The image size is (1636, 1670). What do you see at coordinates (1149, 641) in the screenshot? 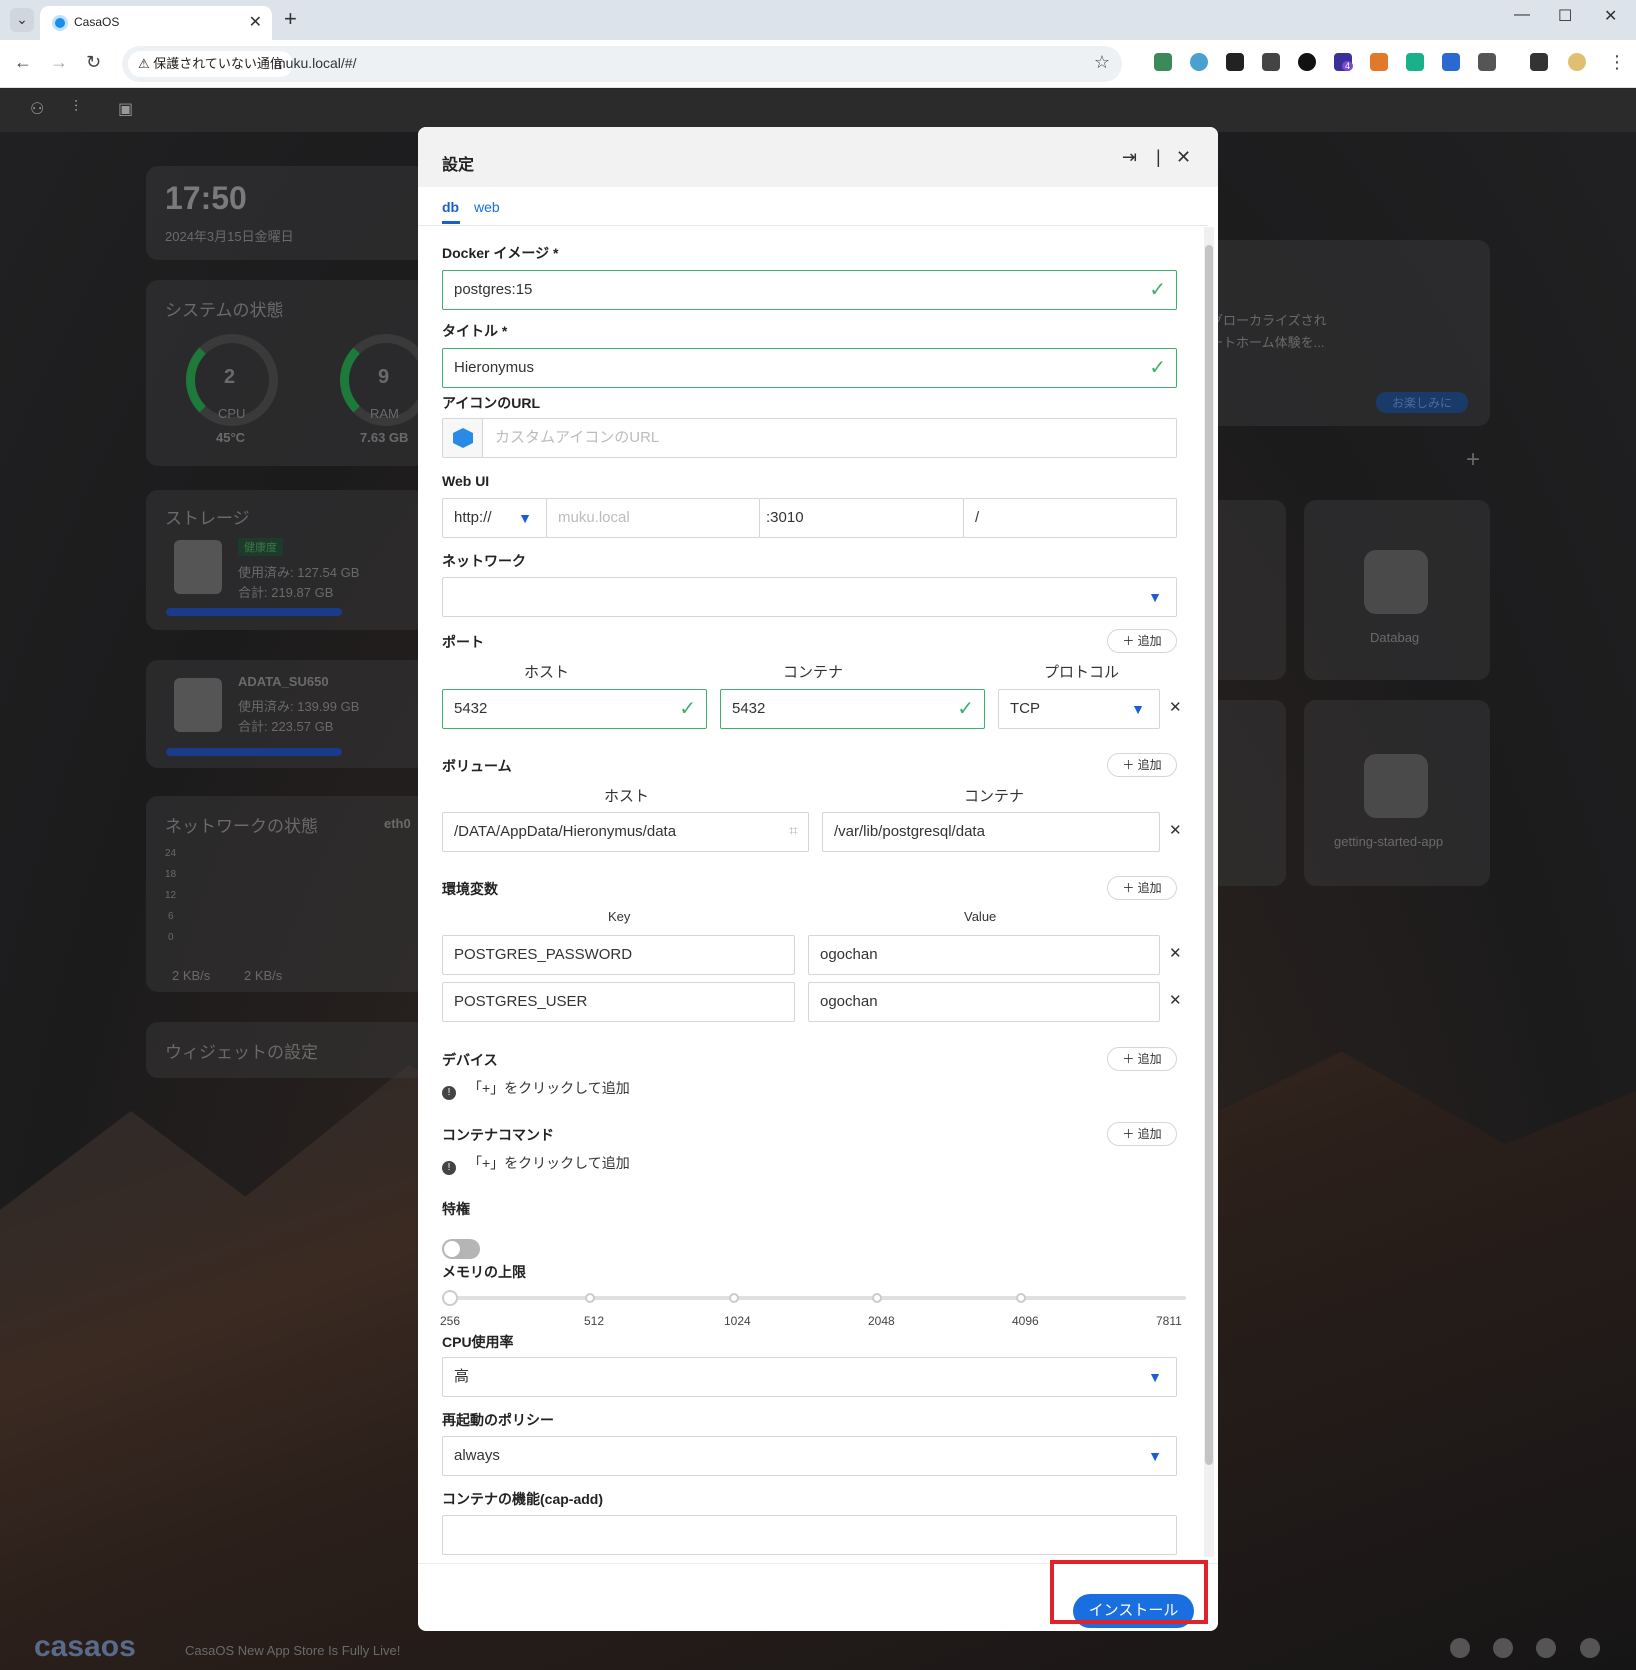
I see `add-port-label: 追加` at bounding box center [1149, 641].